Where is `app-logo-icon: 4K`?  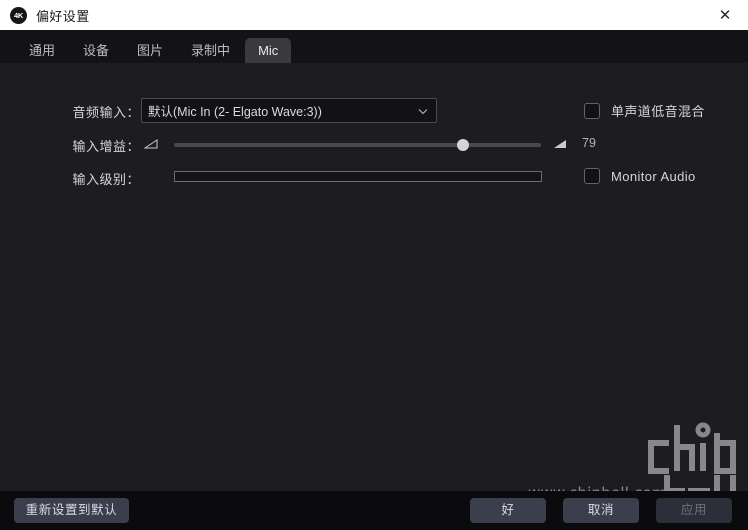 app-logo-icon: 4K is located at coordinates (18, 15).